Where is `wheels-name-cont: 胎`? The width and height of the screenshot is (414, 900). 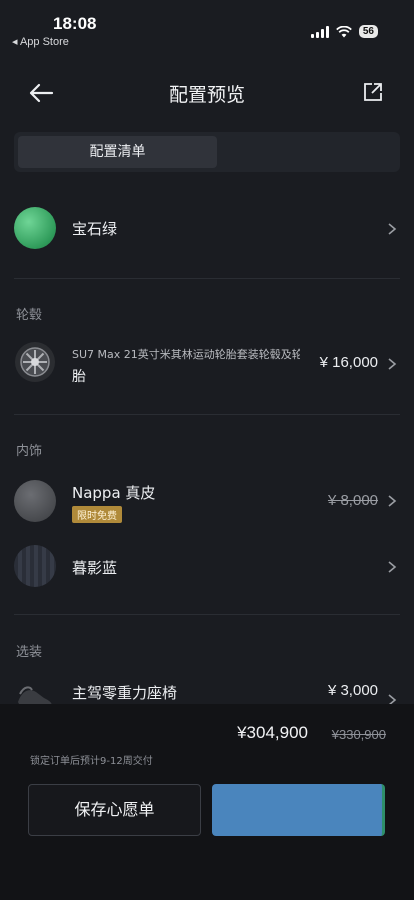
wheels-name-cont: 胎 is located at coordinates (79, 377).